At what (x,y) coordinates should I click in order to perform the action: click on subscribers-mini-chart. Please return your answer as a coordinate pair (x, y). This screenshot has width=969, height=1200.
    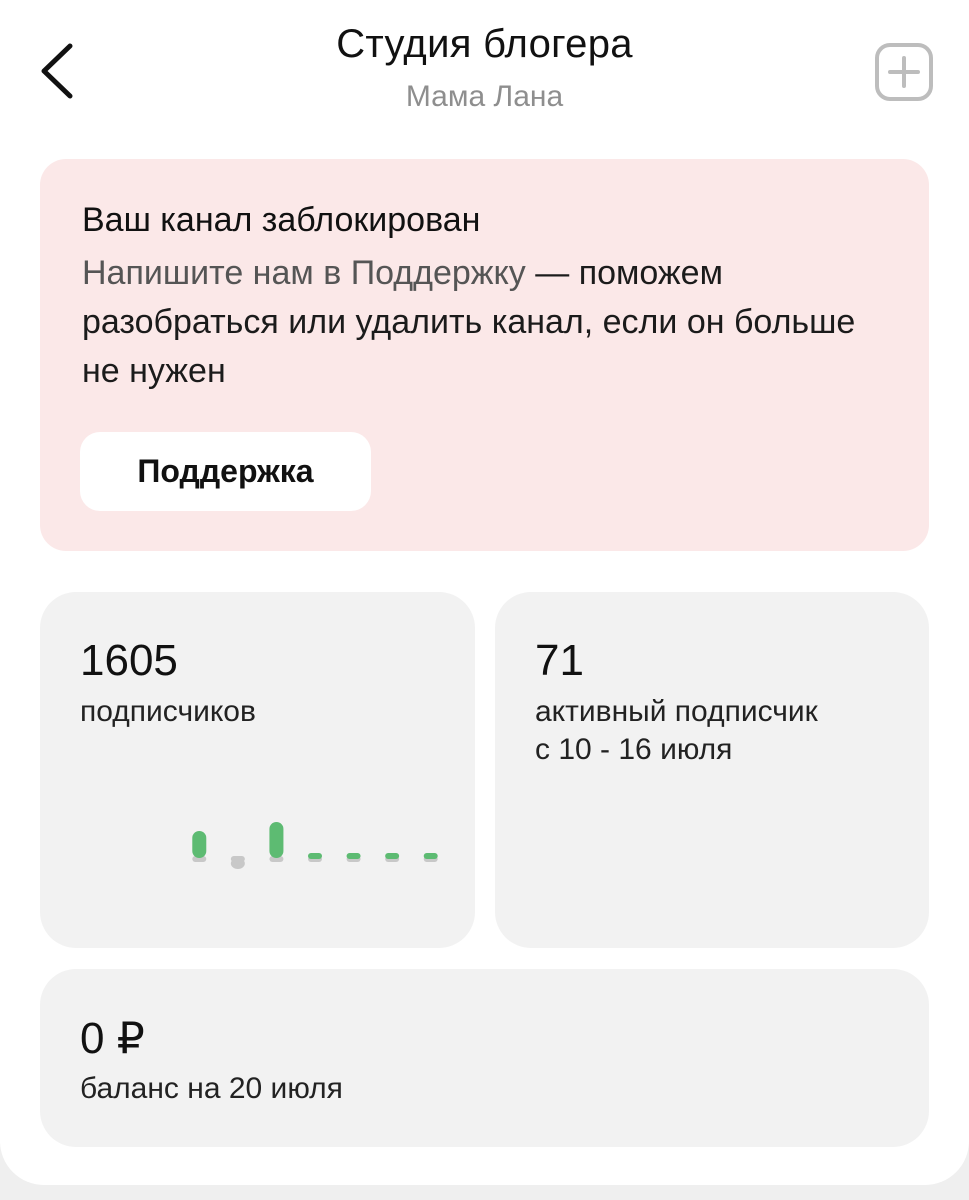
    Looking at the image, I should click on (315, 845).